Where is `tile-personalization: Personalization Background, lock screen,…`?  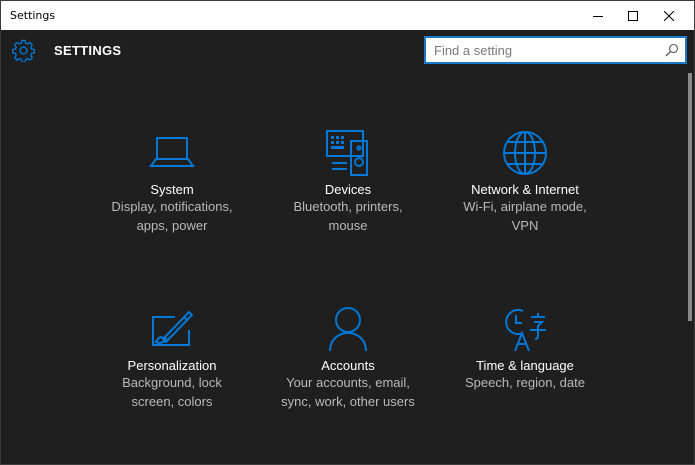
tile-personalization: Personalization Background, lock screen,… is located at coordinates (172, 358).